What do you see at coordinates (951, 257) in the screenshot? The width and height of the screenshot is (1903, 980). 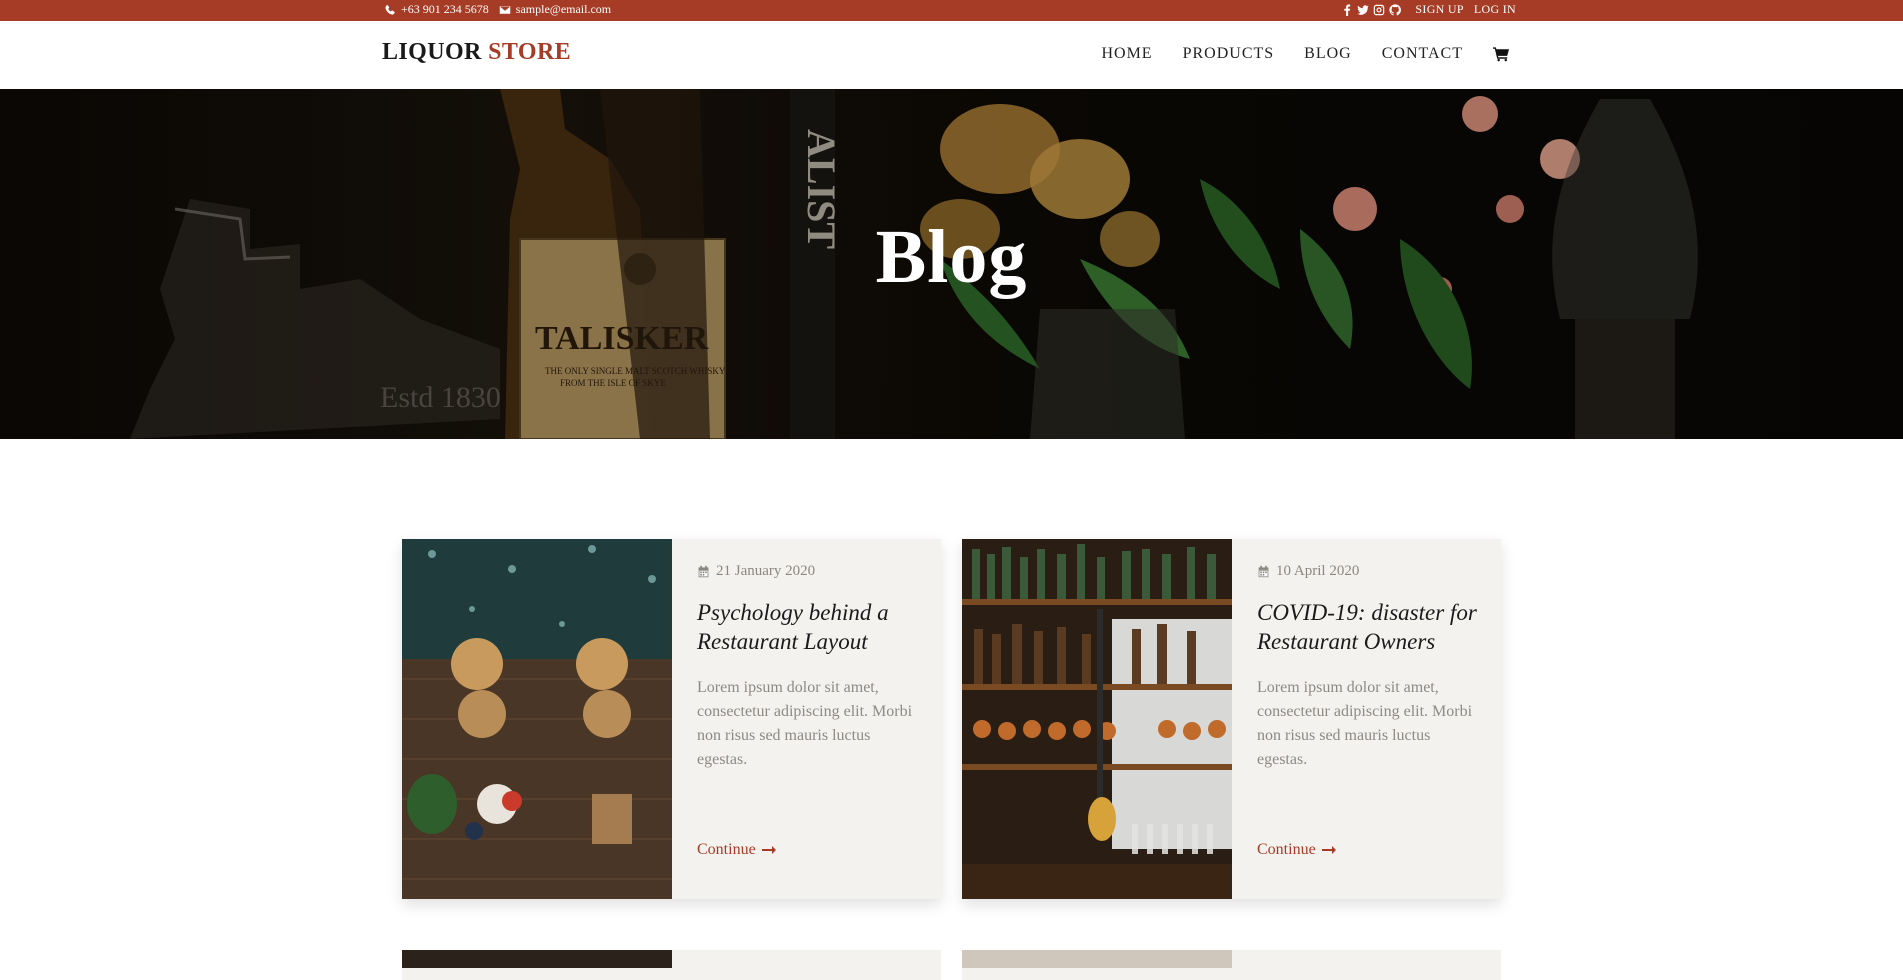 I see `hero-title: Blog` at bounding box center [951, 257].